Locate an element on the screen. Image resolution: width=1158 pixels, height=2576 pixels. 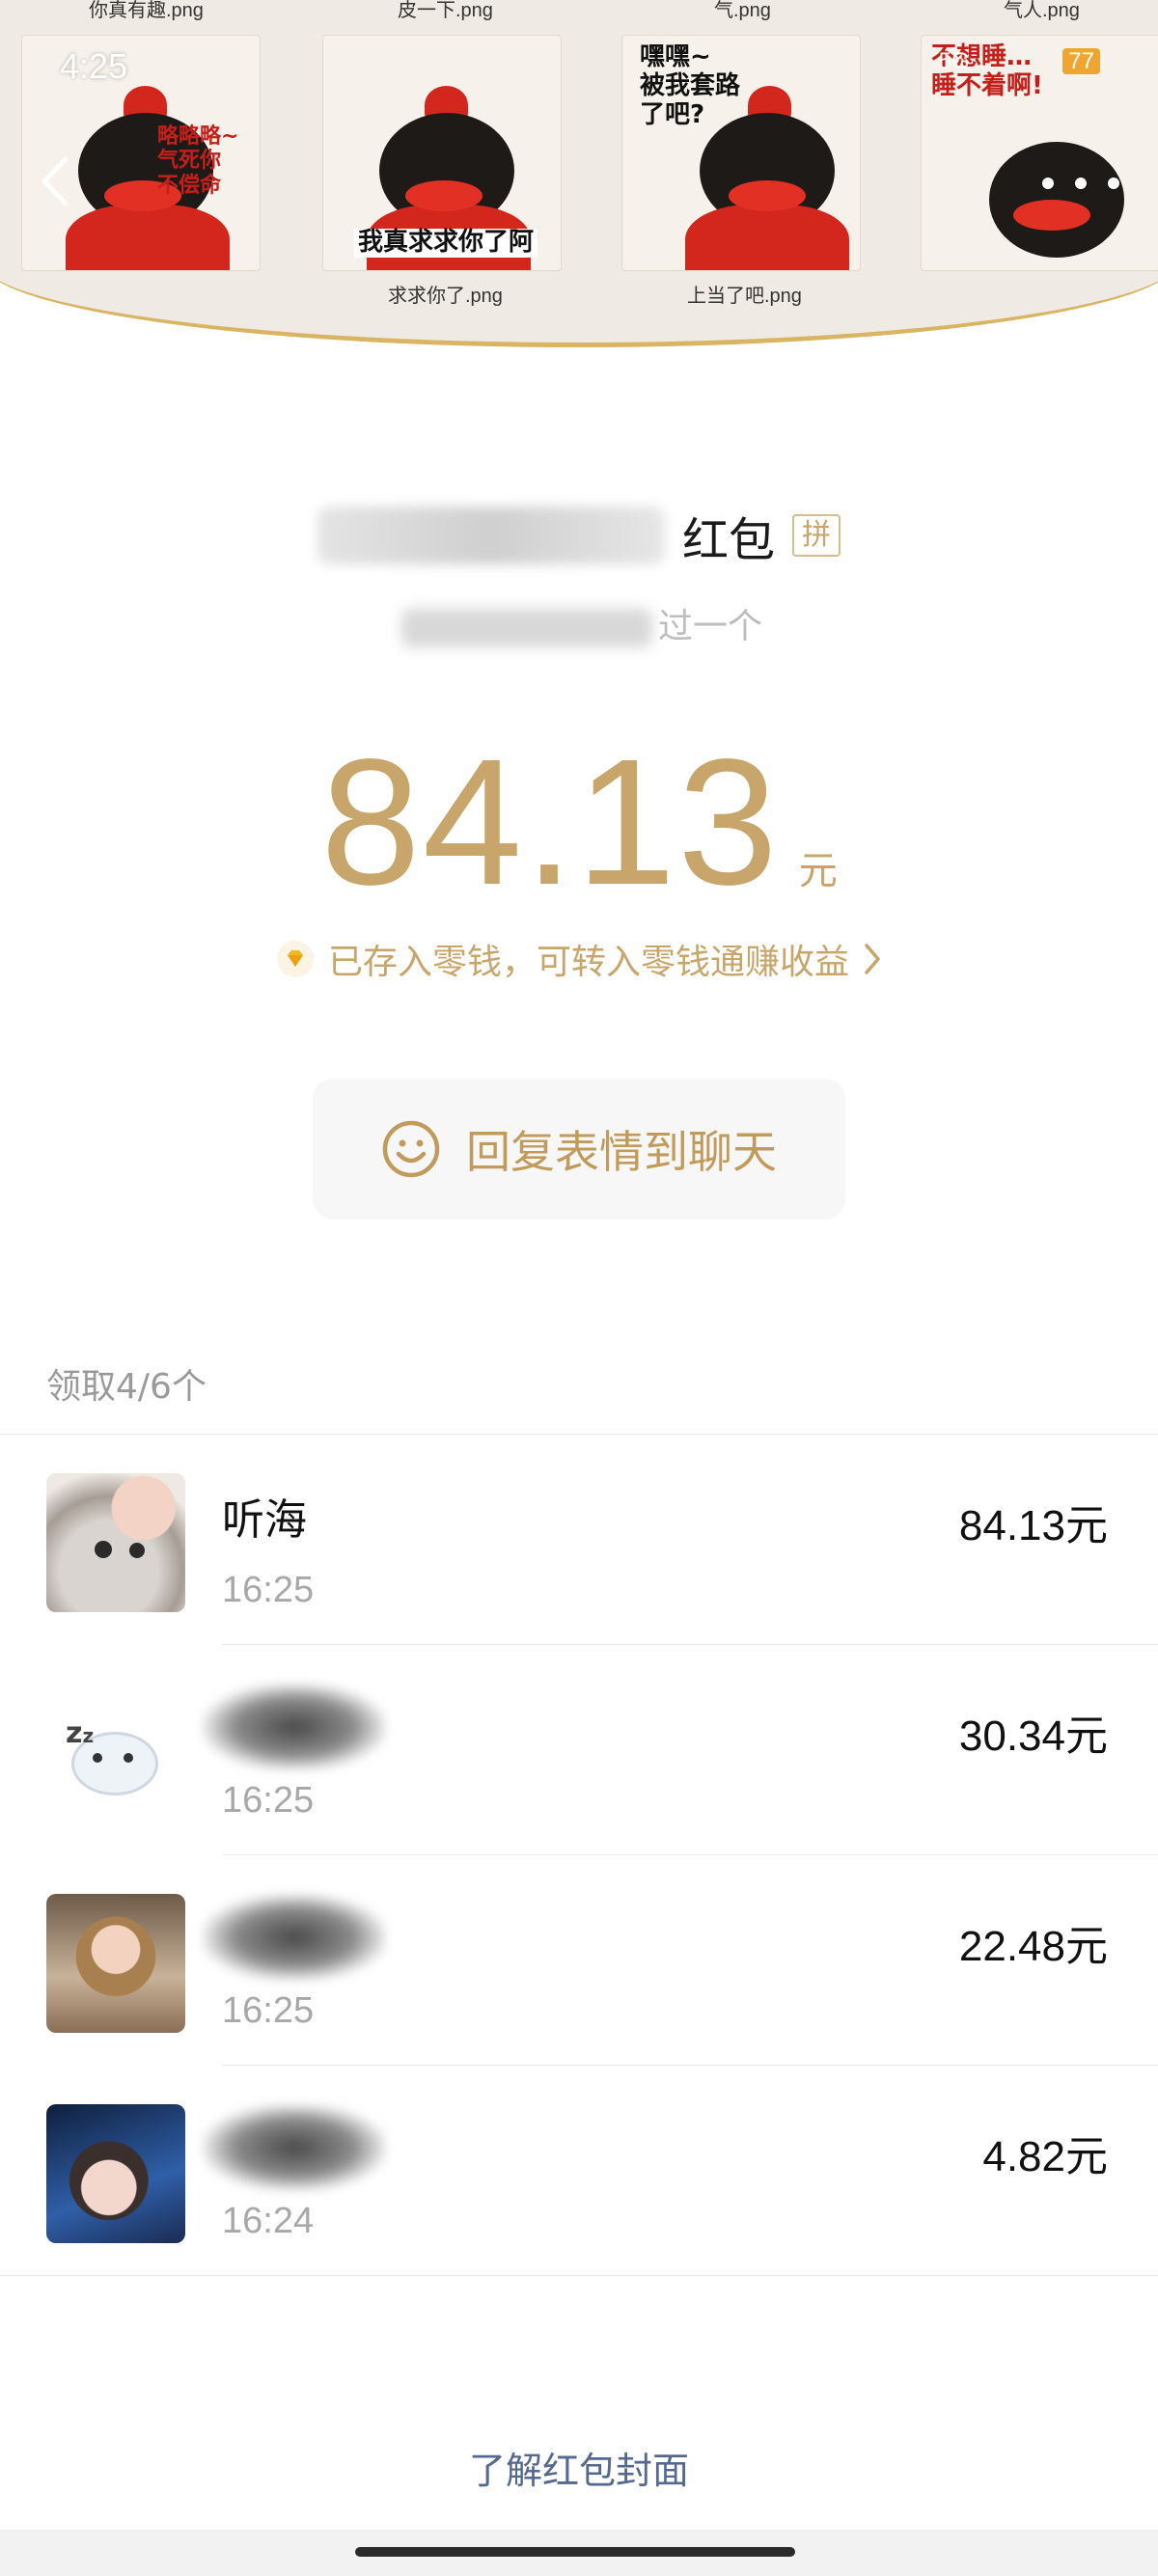
learn-cover-link: 了解红包封面 is located at coordinates (579, 2468).